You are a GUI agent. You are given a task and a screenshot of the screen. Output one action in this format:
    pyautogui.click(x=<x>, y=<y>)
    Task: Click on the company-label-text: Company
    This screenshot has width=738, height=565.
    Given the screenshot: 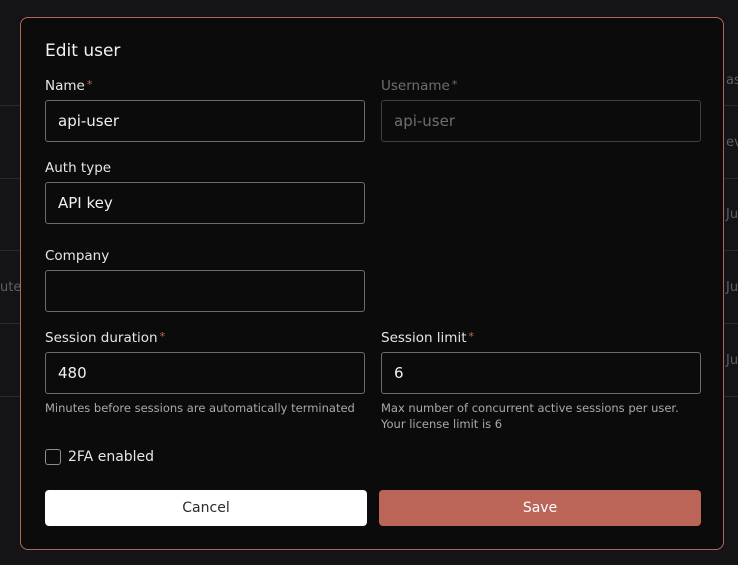 What is the action you would take?
    pyautogui.click(x=77, y=256)
    